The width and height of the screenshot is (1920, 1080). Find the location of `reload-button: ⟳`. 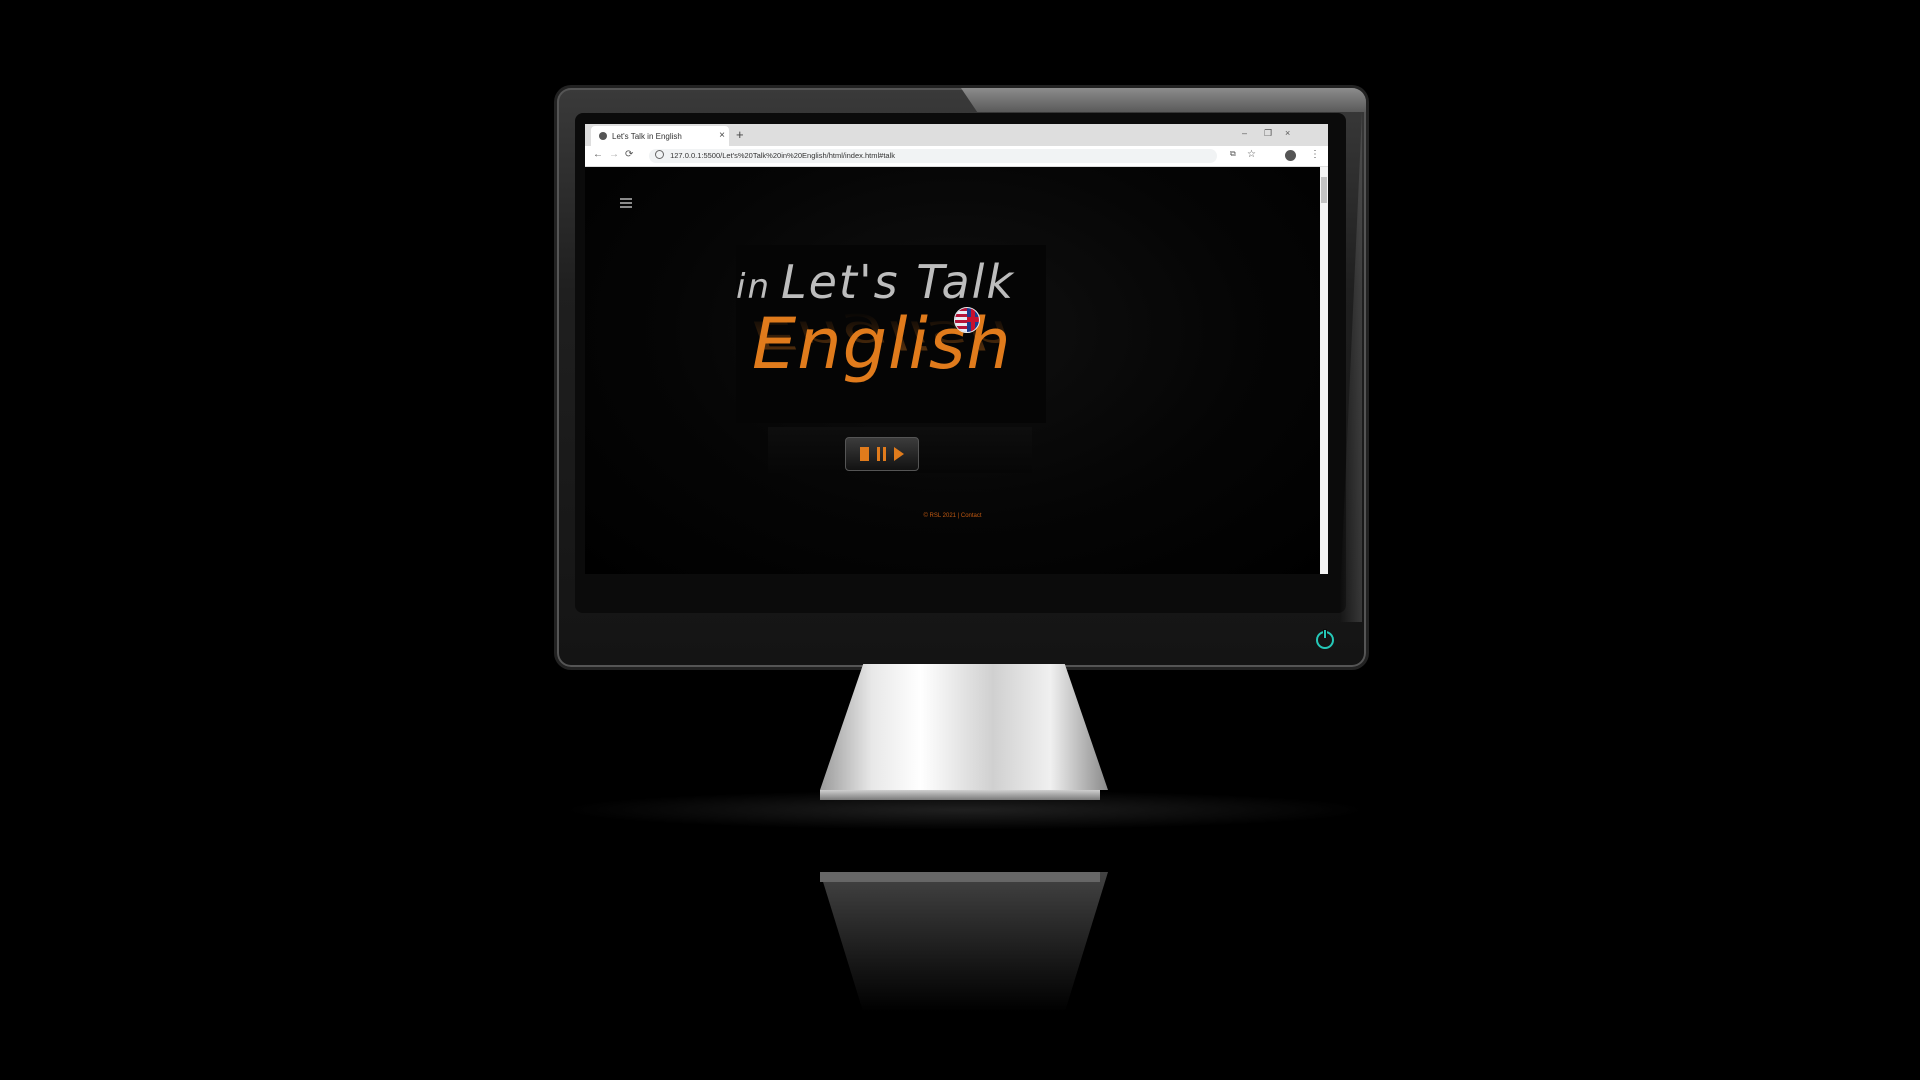

reload-button: ⟳ is located at coordinates (629, 154).